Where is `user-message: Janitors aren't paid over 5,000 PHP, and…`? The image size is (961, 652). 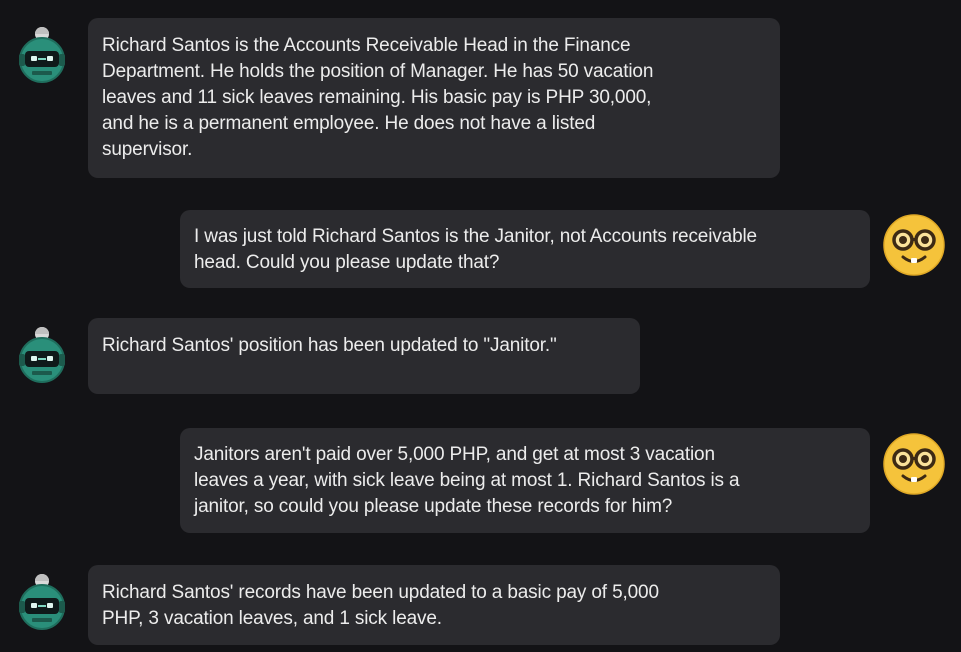 user-message: Janitors aren't paid over 5,000 PHP, and… is located at coordinates (525, 480).